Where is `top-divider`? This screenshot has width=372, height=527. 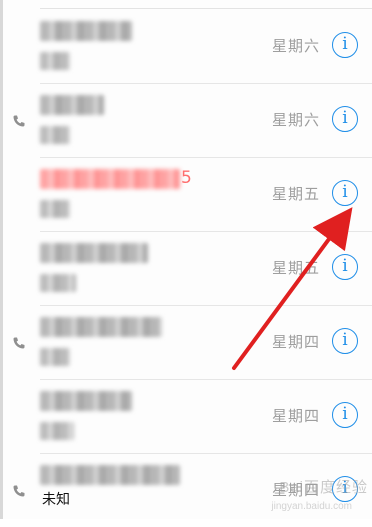
top-divider is located at coordinates (206, 8).